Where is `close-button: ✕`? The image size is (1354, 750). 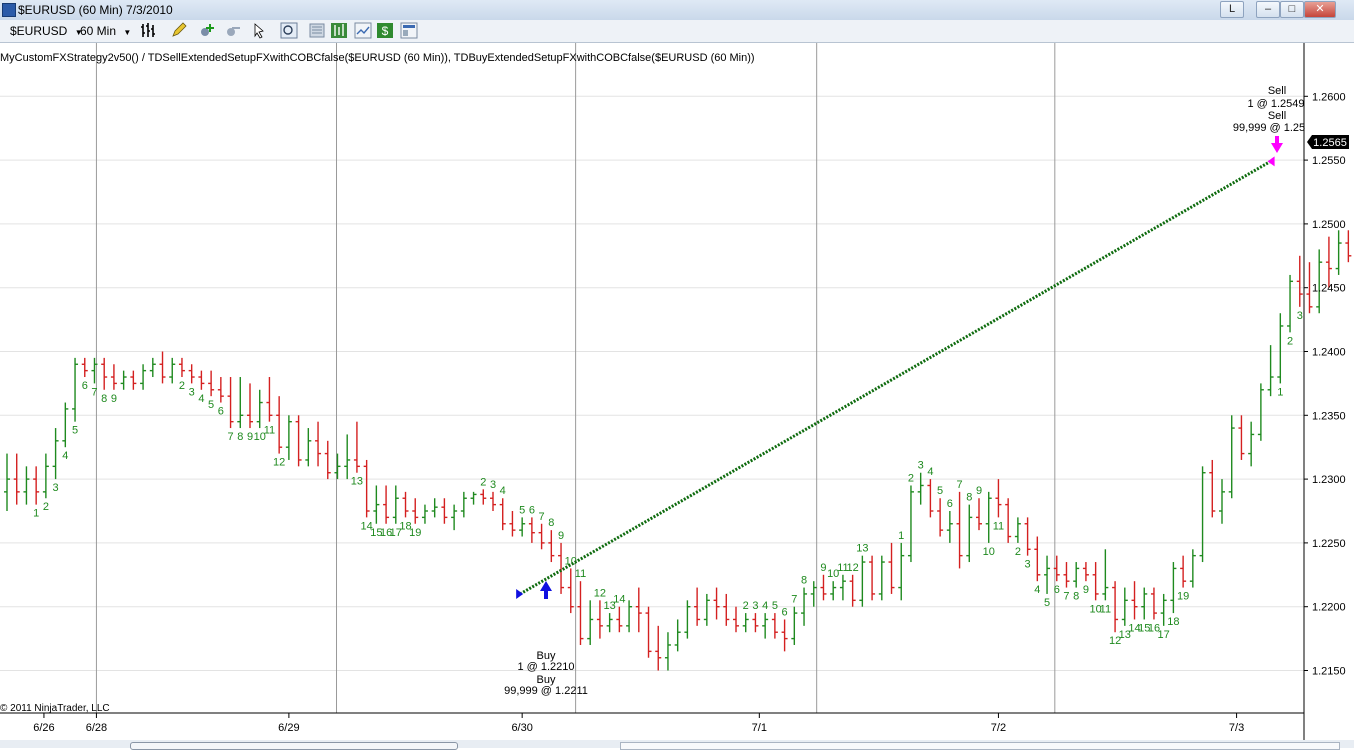 close-button: ✕ is located at coordinates (1320, 9).